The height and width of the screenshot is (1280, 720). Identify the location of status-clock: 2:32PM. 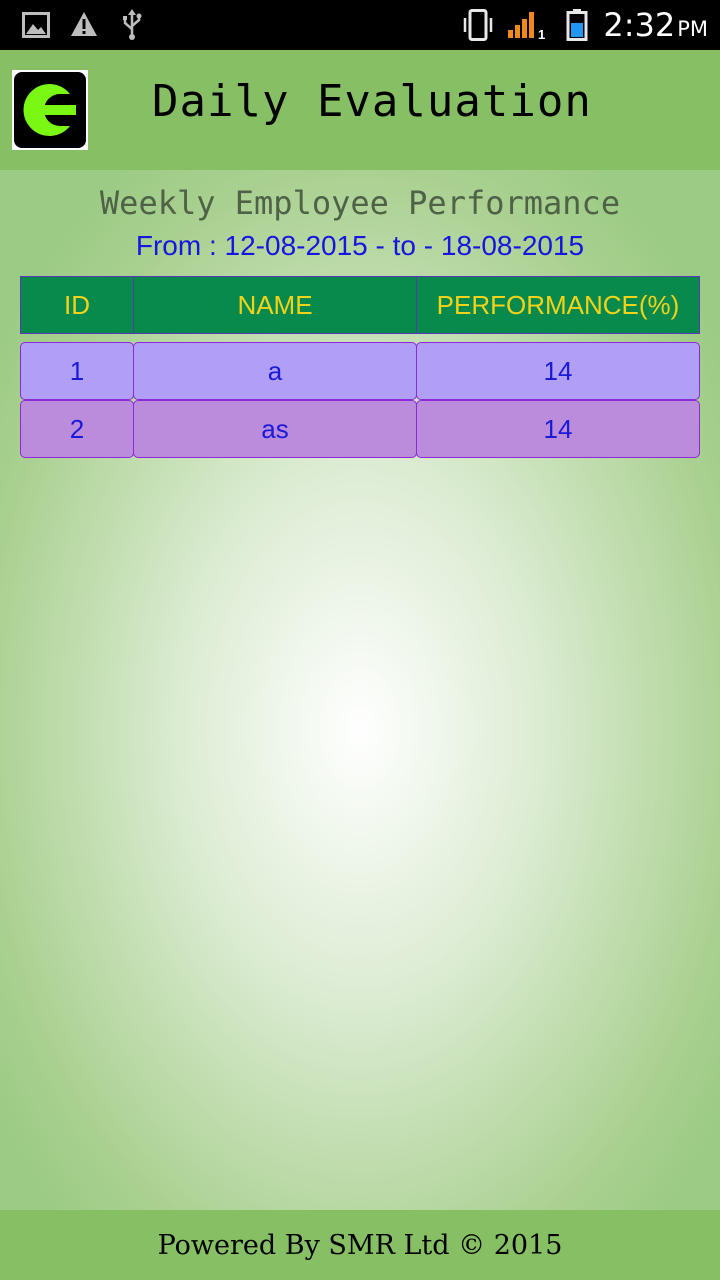
(655, 25).